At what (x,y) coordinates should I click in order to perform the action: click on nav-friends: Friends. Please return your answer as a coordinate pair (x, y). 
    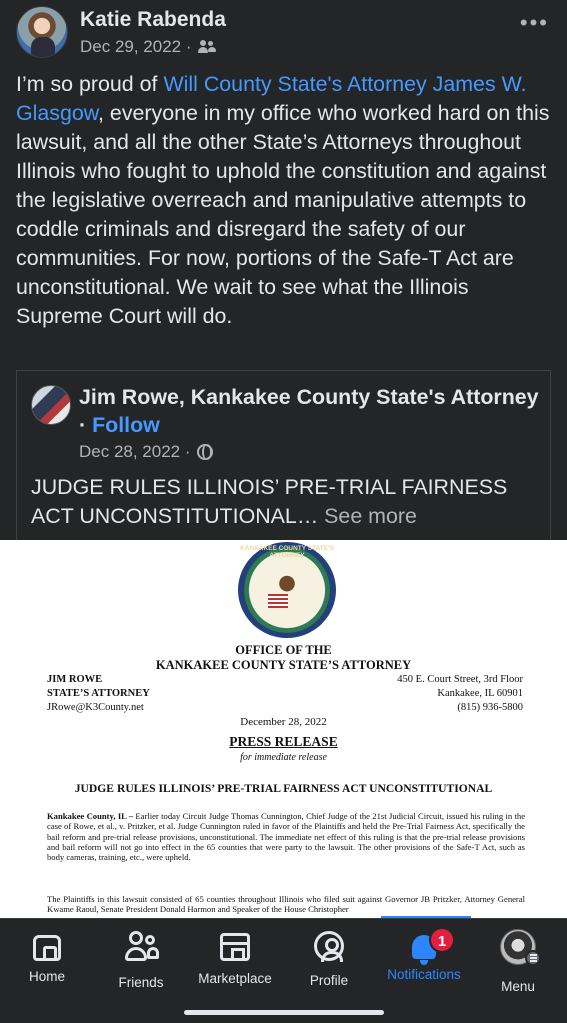
    Looking at the image, I should click on (141, 960).